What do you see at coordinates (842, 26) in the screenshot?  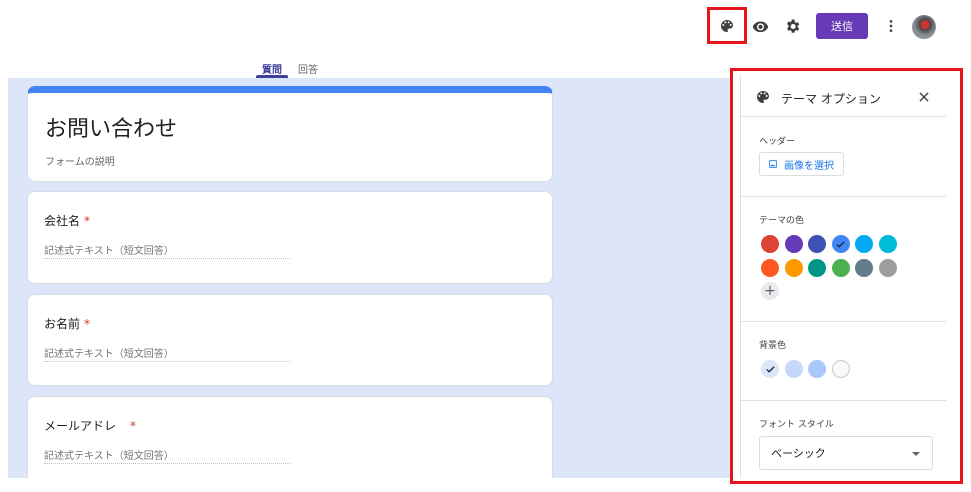 I see `send-button: 送信` at bounding box center [842, 26].